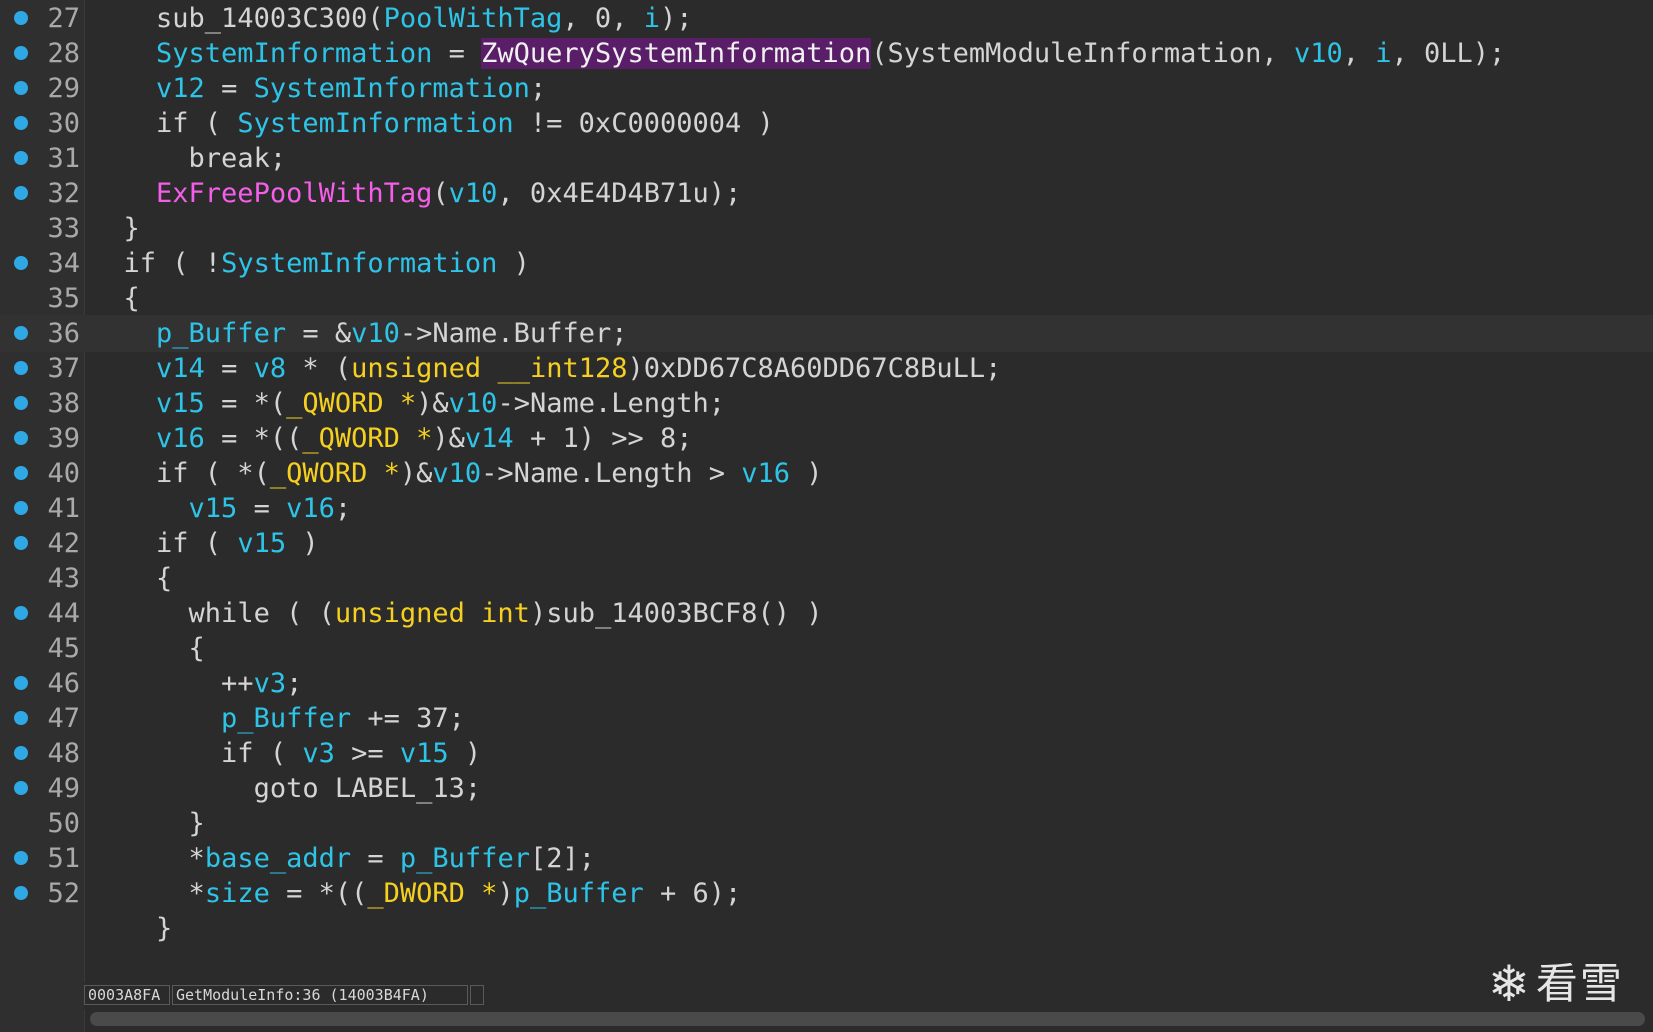 This screenshot has width=1653, height=1032. Describe the element at coordinates (489, 368) in the screenshot. I see `type-token: unsigned __int128` at that location.